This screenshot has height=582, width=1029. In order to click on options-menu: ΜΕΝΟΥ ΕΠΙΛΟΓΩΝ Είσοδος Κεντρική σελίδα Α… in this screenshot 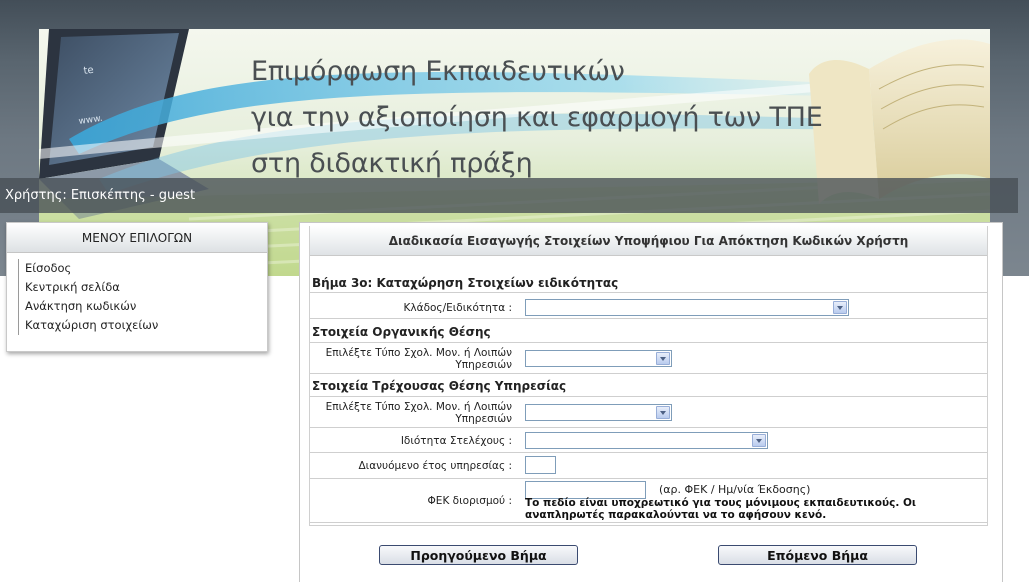, I will do `click(137, 287)`.